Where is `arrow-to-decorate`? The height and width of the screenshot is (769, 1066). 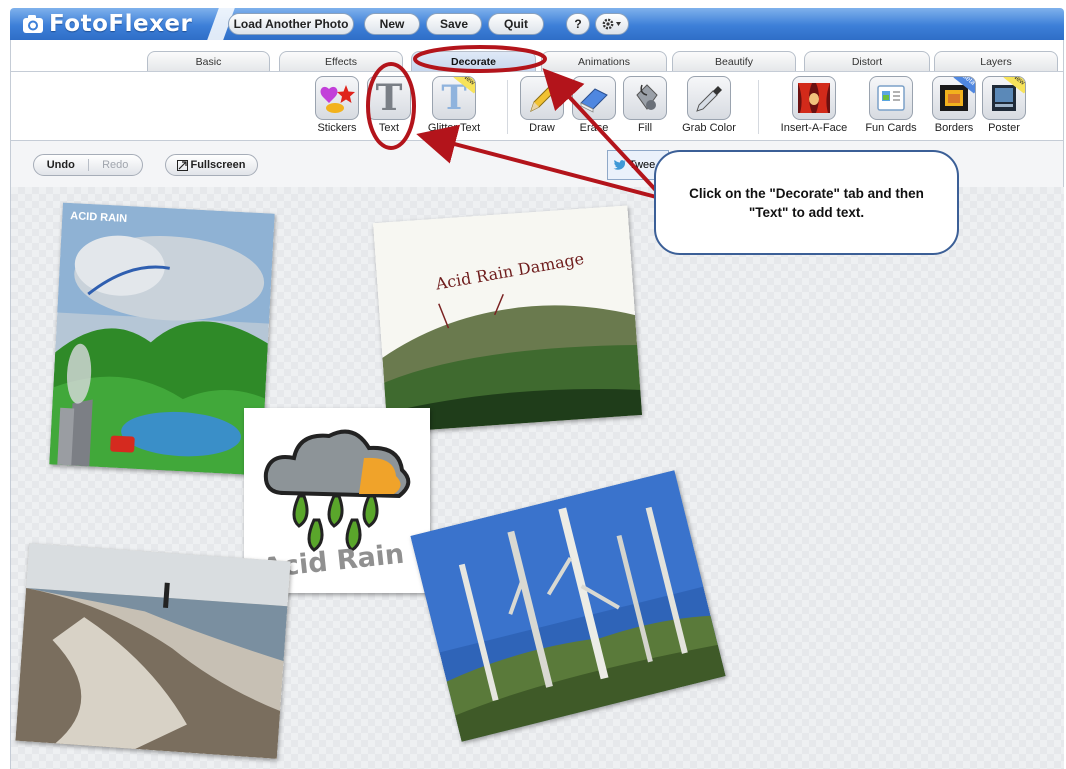
arrow-to-decorate is located at coordinates (604, 134).